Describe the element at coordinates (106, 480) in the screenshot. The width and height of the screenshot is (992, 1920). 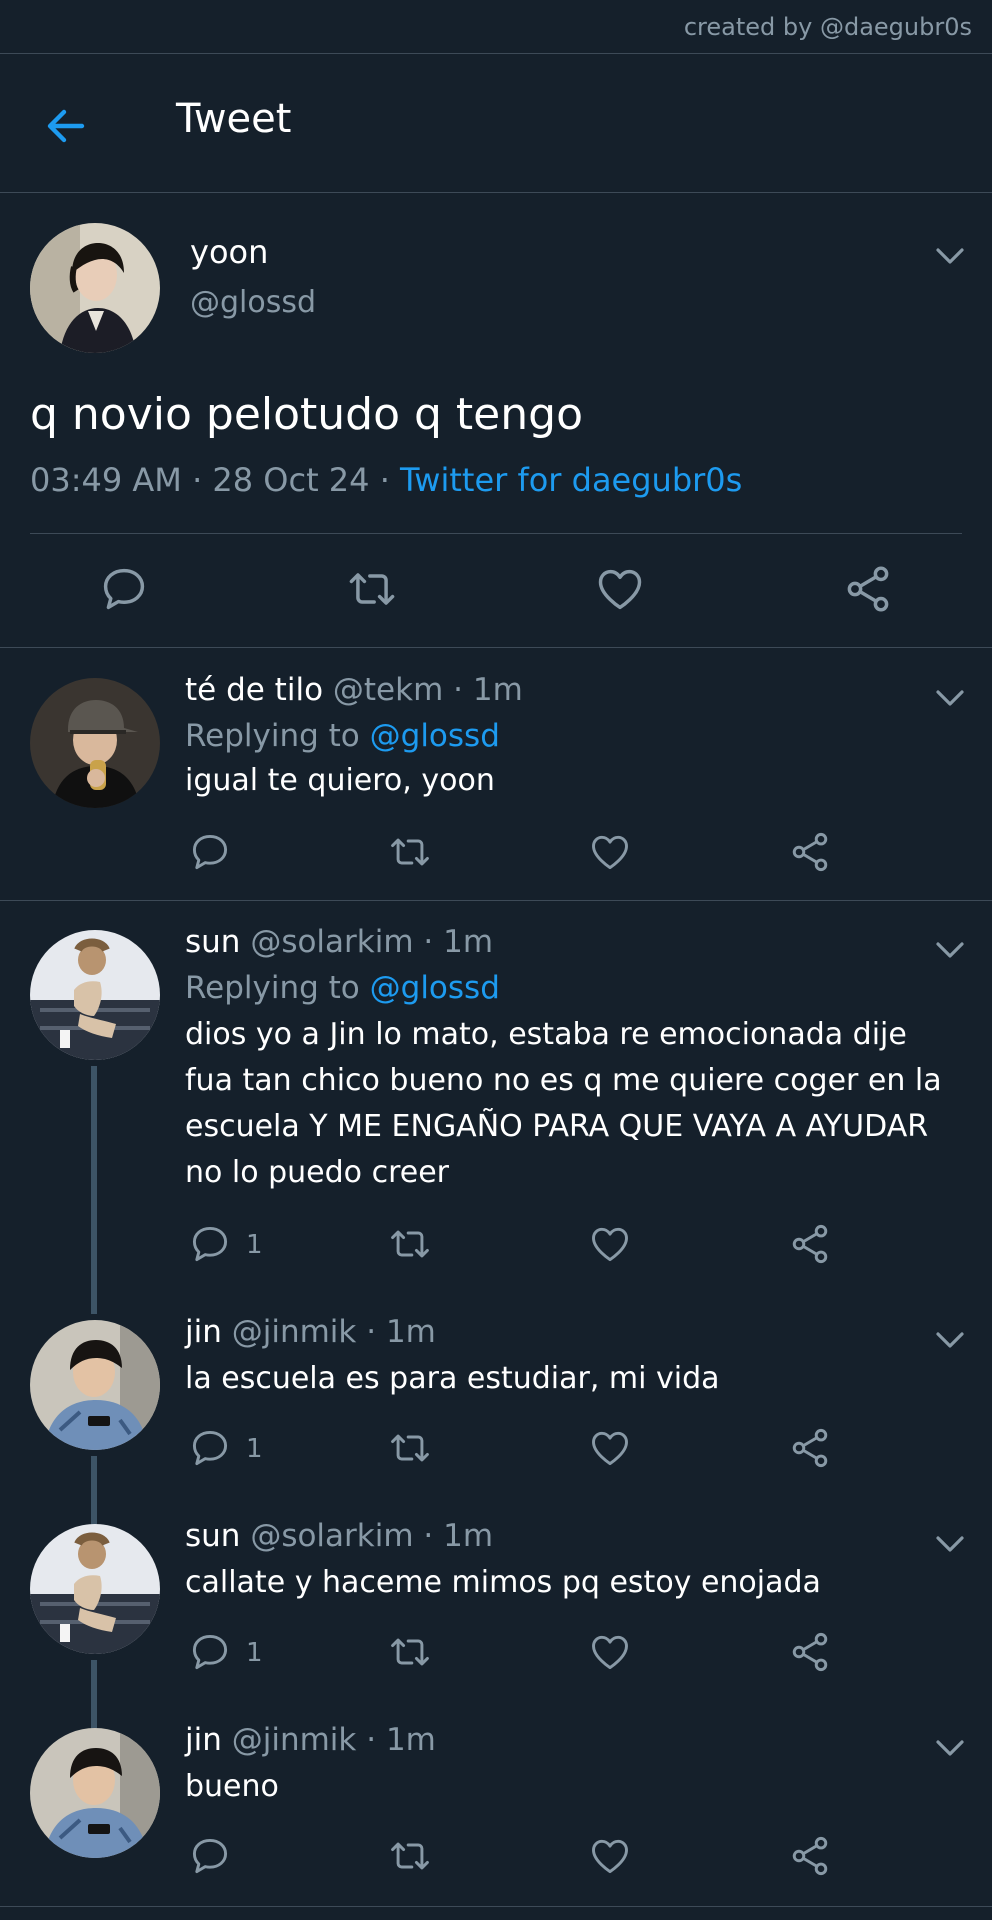
I see `tweet-time: 03:49 AM` at that location.